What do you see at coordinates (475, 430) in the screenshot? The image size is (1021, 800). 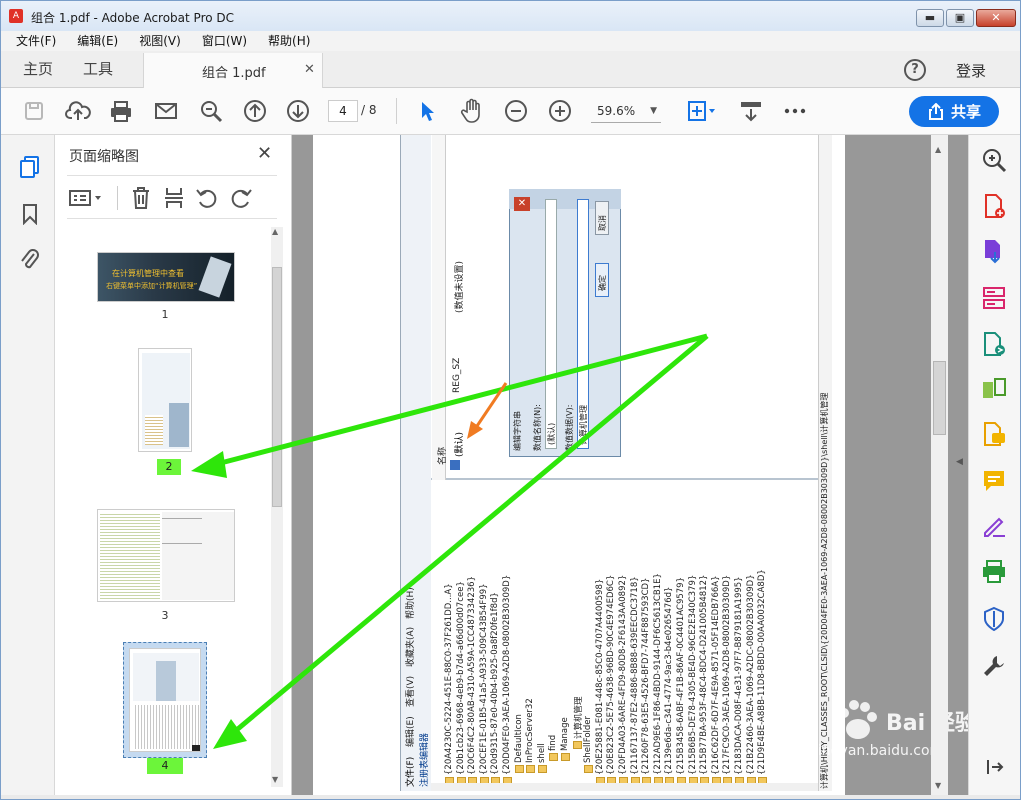 I see `orange-arrowhead` at bounding box center [475, 430].